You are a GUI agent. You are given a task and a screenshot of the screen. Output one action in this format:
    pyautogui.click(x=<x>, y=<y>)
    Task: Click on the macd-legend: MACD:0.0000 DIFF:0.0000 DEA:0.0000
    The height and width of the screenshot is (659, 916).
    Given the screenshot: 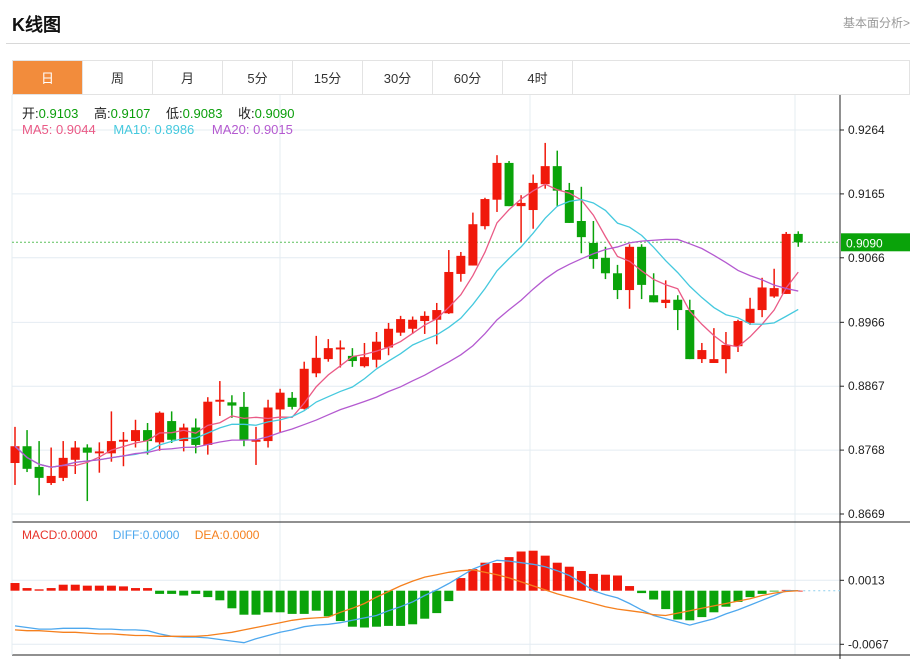 What is the action you would take?
    pyautogui.click(x=146, y=535)
    